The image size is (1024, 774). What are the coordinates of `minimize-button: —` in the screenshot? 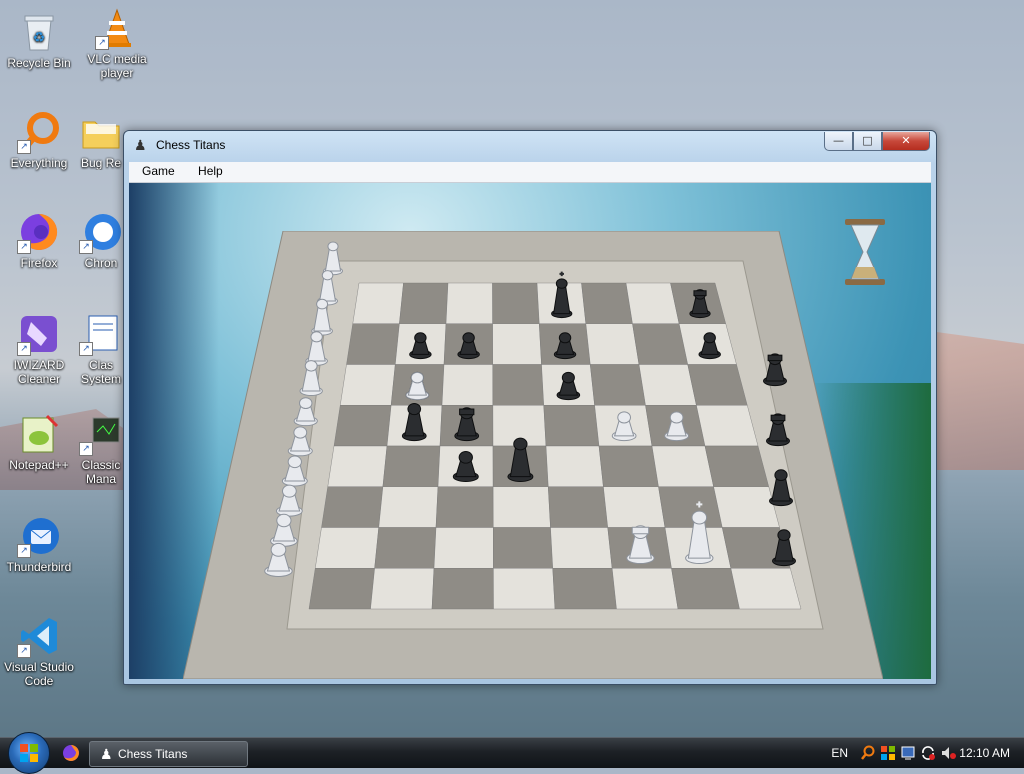 It's located at (838, 141).